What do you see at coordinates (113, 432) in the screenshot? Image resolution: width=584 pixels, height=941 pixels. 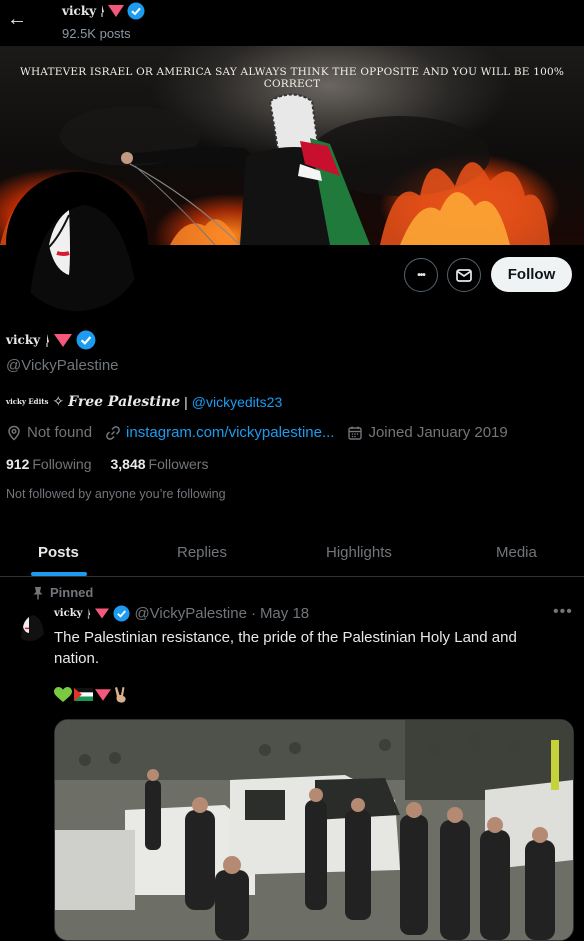 I see `link-icon` at bounding box center [113, 432].